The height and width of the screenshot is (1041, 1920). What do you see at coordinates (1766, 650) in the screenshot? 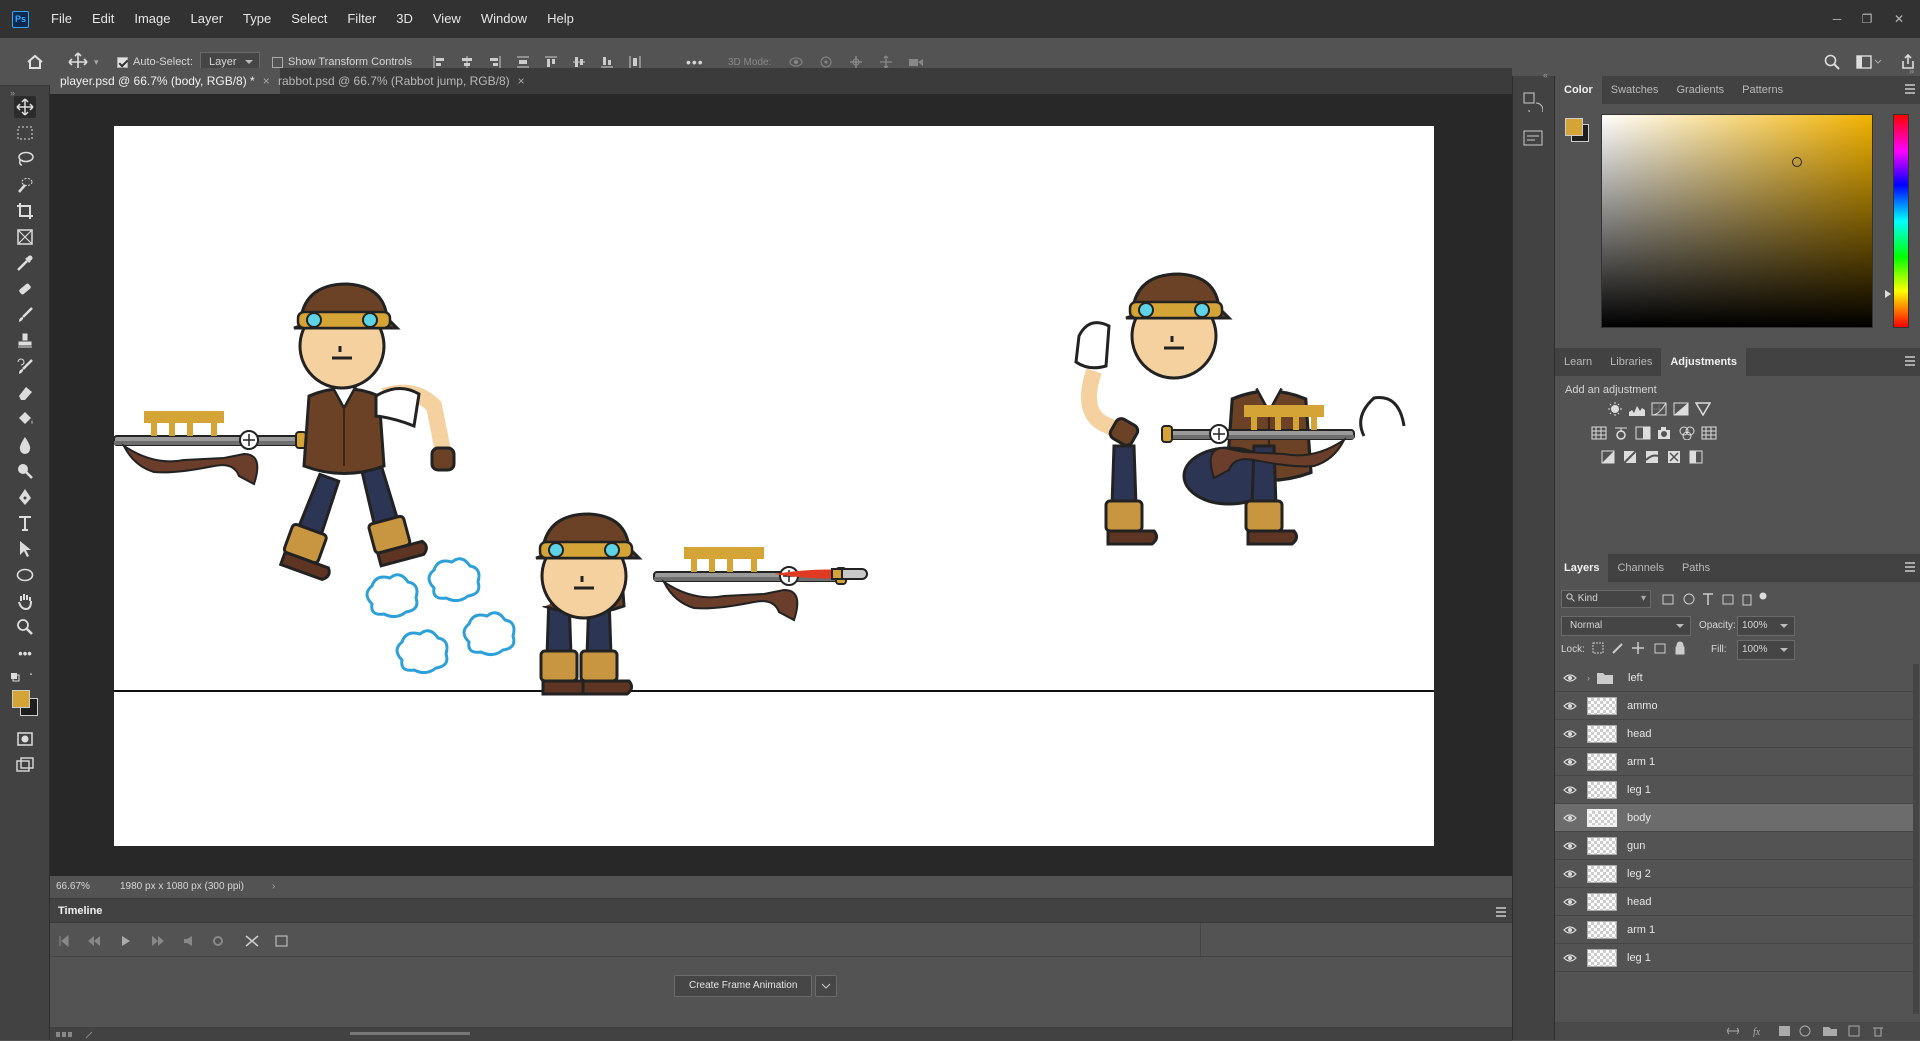
I see `fill-input: 100%` at bounding box center [1766, 650].